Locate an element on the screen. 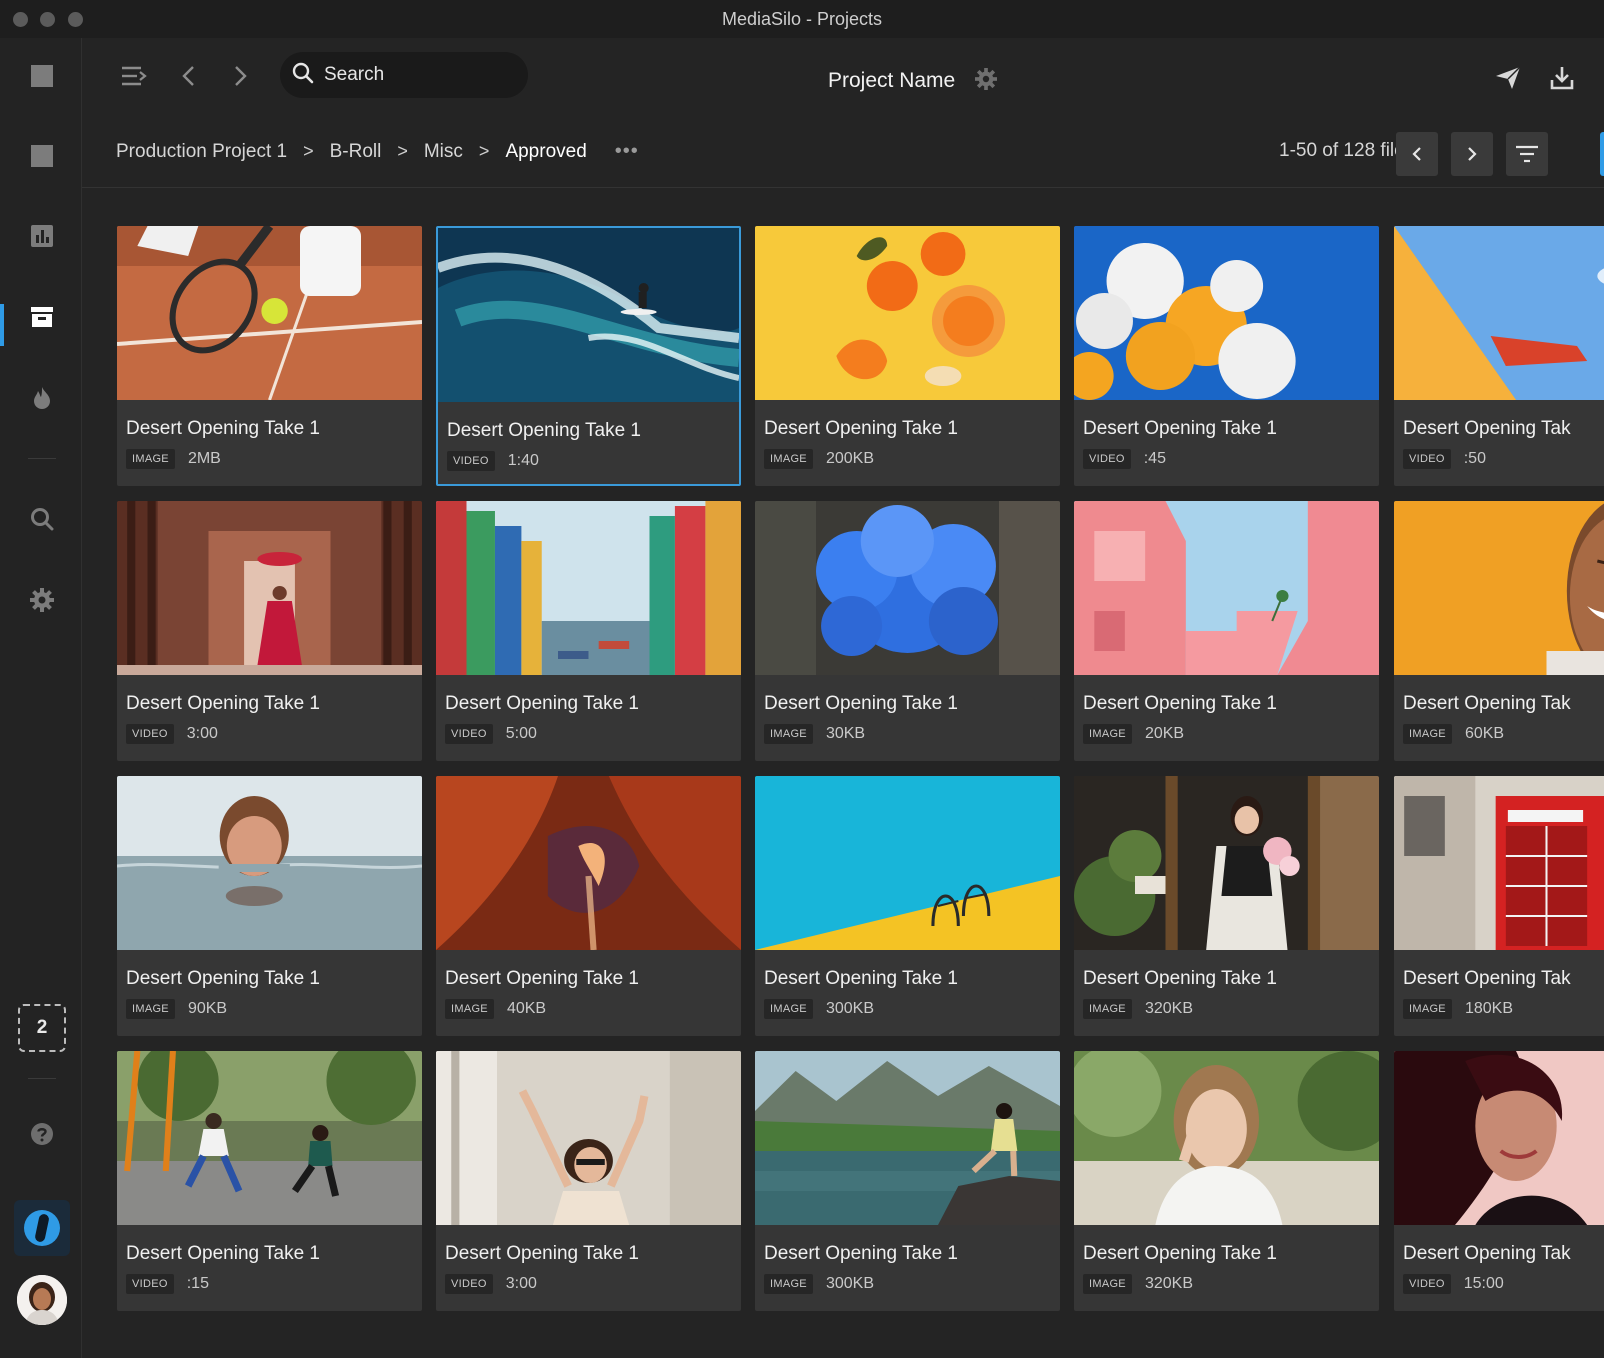  brand-logo is located at coordinates (42, 1228).